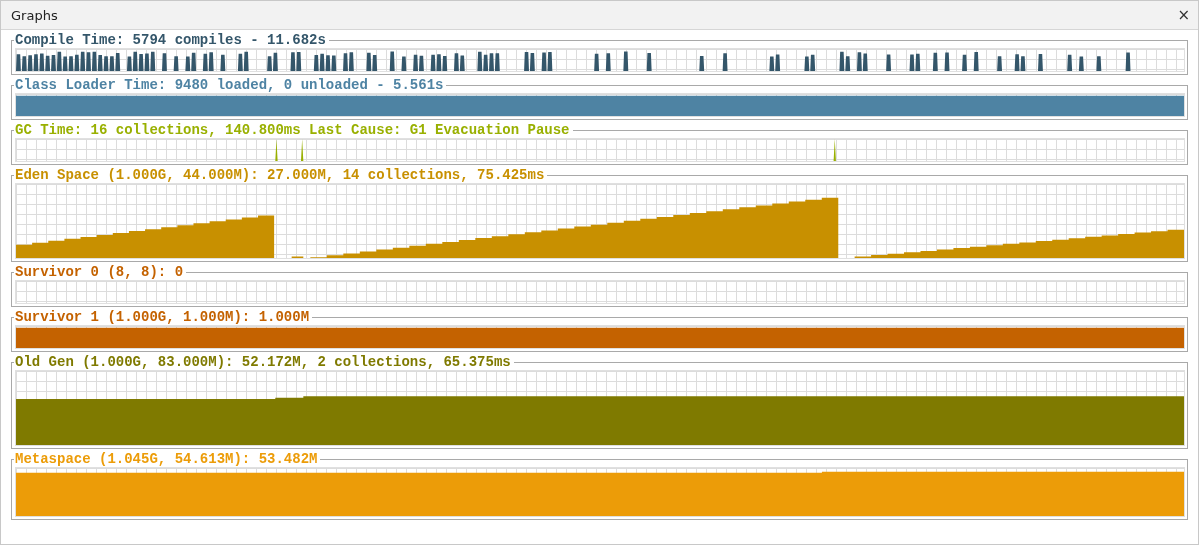 The height and width of the screenshot is (545, 1199). Describe the element at coordinates (229, 85) in the screenshot. I see `graph-title: Class Loader Time: 9480 loaded, 0 unloaded - 5.561s` at that location.